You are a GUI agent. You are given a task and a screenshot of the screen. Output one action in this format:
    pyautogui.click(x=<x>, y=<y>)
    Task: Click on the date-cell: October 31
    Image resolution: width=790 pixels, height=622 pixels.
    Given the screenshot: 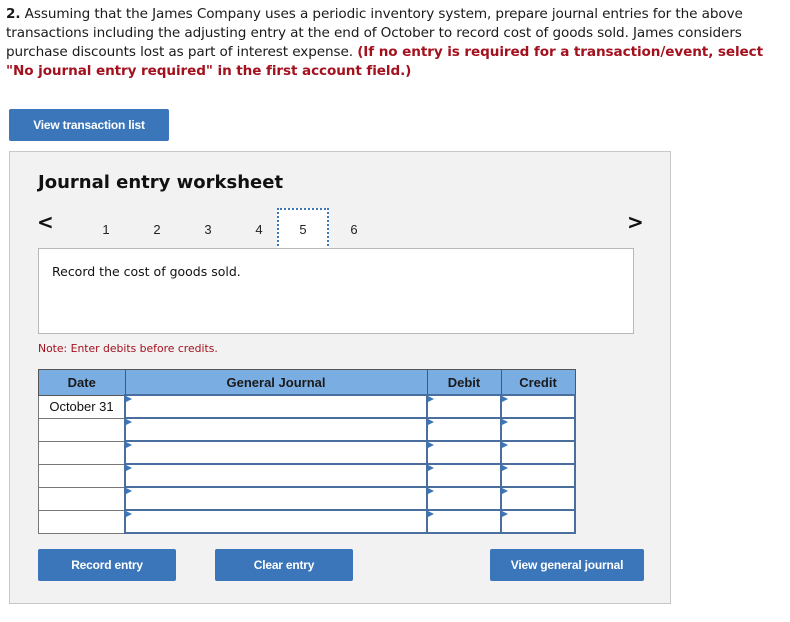 What is the action you would take?
    pyautogui.click(x=82, y=406)
    